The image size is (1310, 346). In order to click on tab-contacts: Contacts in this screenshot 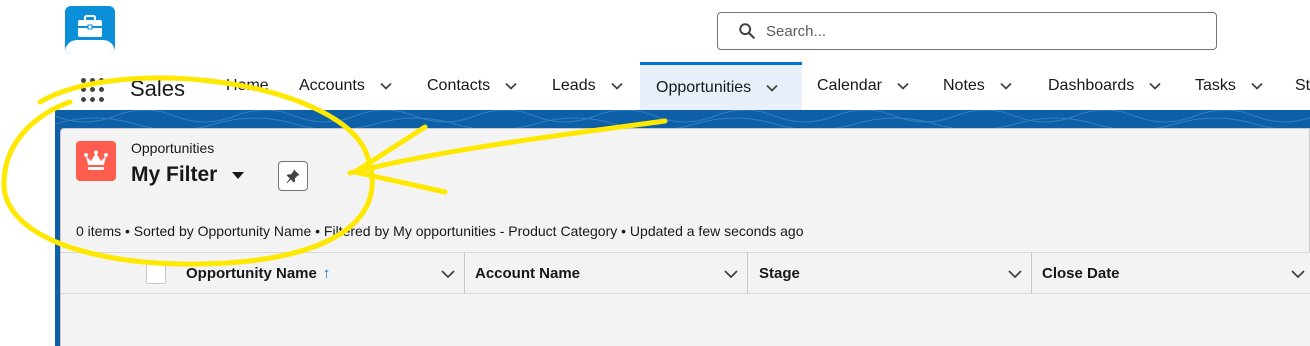, I will do `click(472, 86)`.